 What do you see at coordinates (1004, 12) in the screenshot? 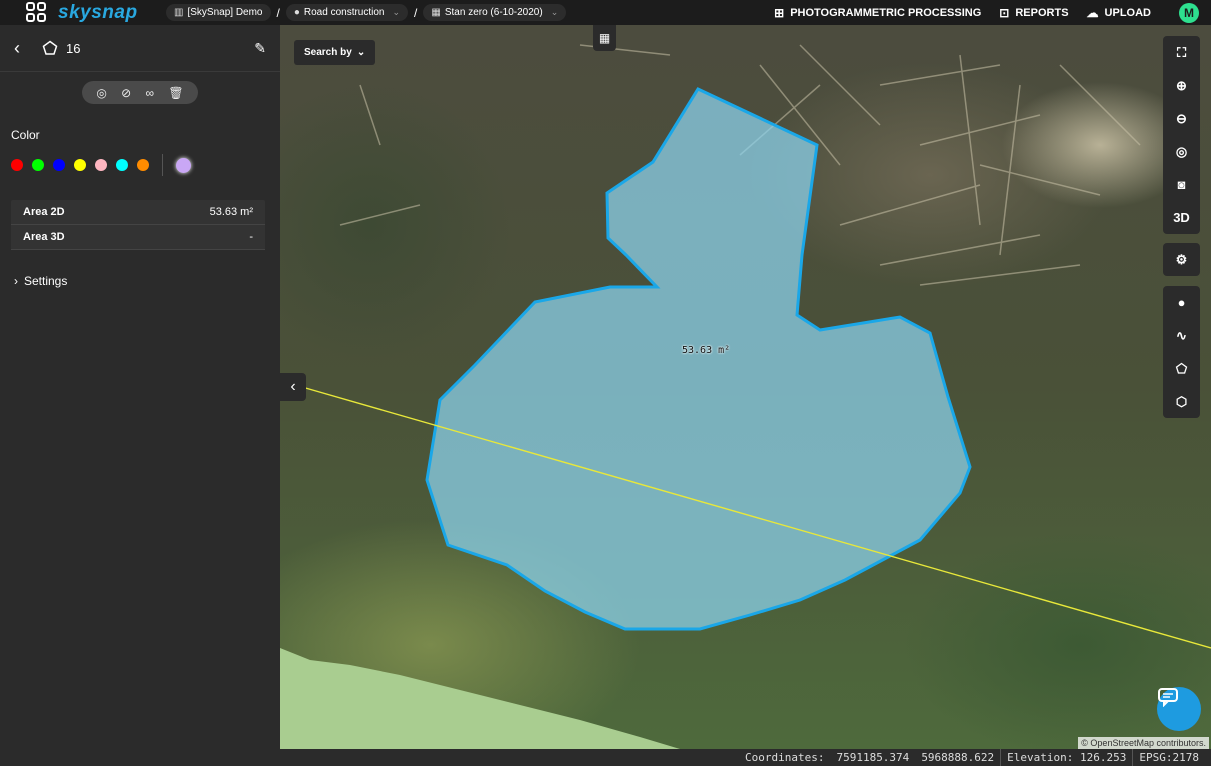
I see `report-icon: ⊡` at bounding box center [1004, 12].